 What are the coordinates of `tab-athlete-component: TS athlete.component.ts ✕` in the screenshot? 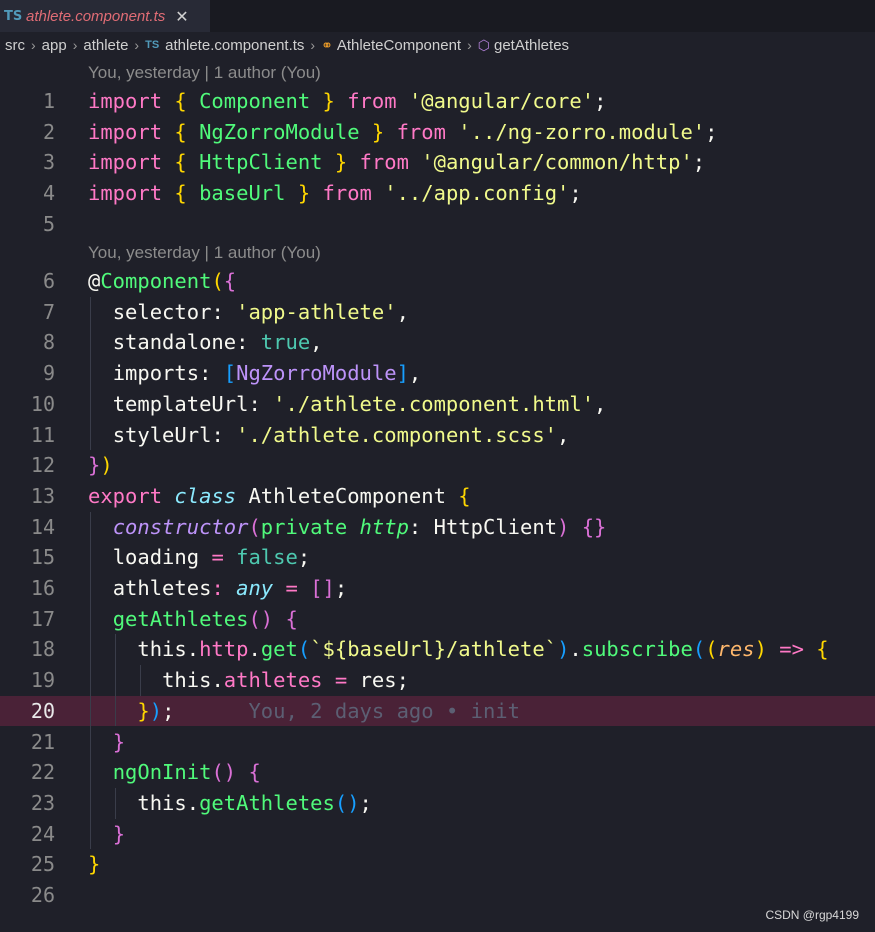 It's located at (105, 16).